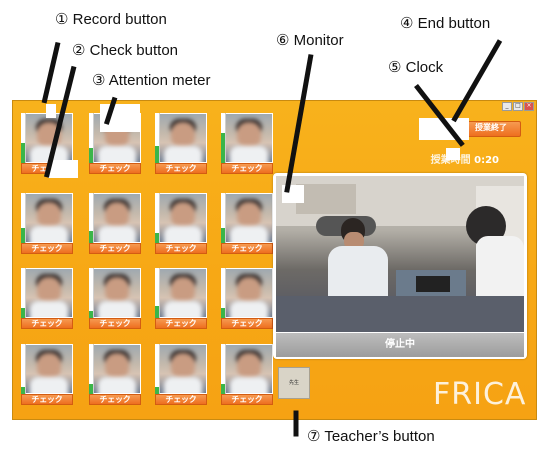 Image resolution: width=539 pixels, height=453 pixels. What do you see at coordinates (486, 160) in the screenshot?
I see `clock-value: 0:20` at bounding box center [486, 160].